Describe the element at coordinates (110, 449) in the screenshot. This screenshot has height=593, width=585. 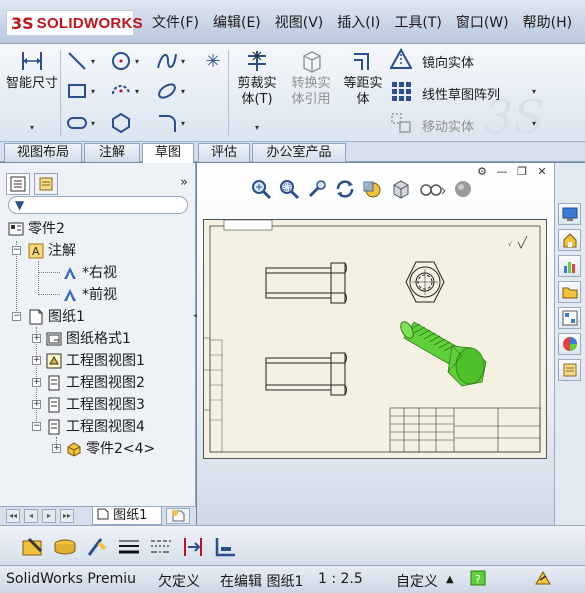
I see `tree-item-part-reference: 零件2<4>` at that location.